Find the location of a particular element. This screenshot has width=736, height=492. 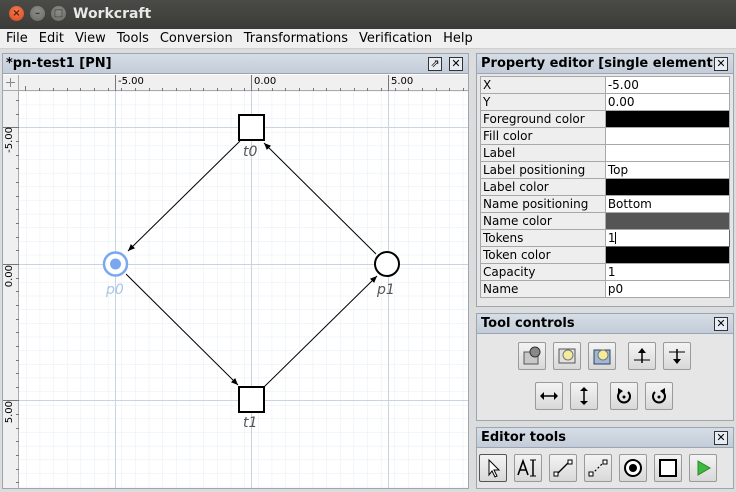

name-color-swatch is located at coordinates (667, 221).